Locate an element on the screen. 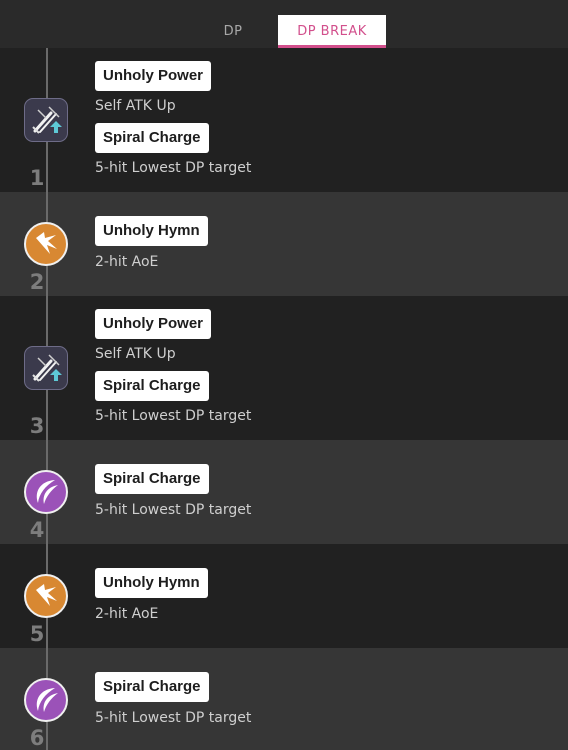  turn-number: 4 is located at coordinates (37, 530).